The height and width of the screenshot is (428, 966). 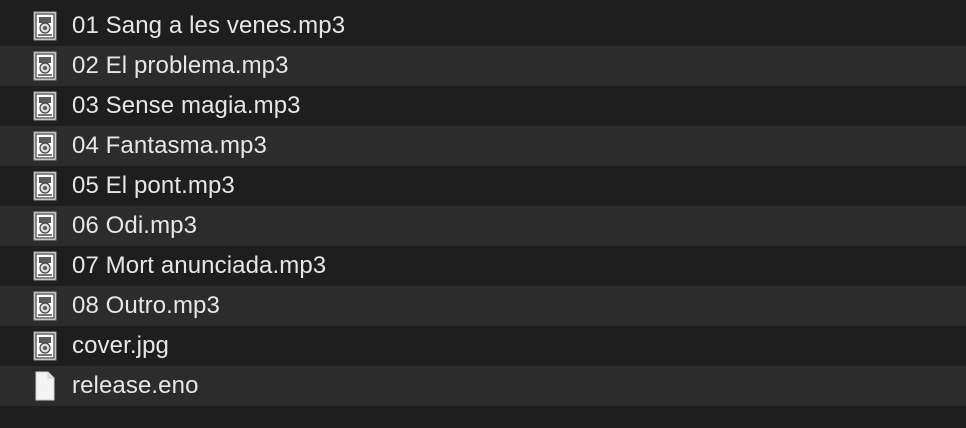 What do you see at coordinates (483, 66) in the screenshot?
I see `list-item: 02 El problema.mp3` at bounding box center [483, 66].